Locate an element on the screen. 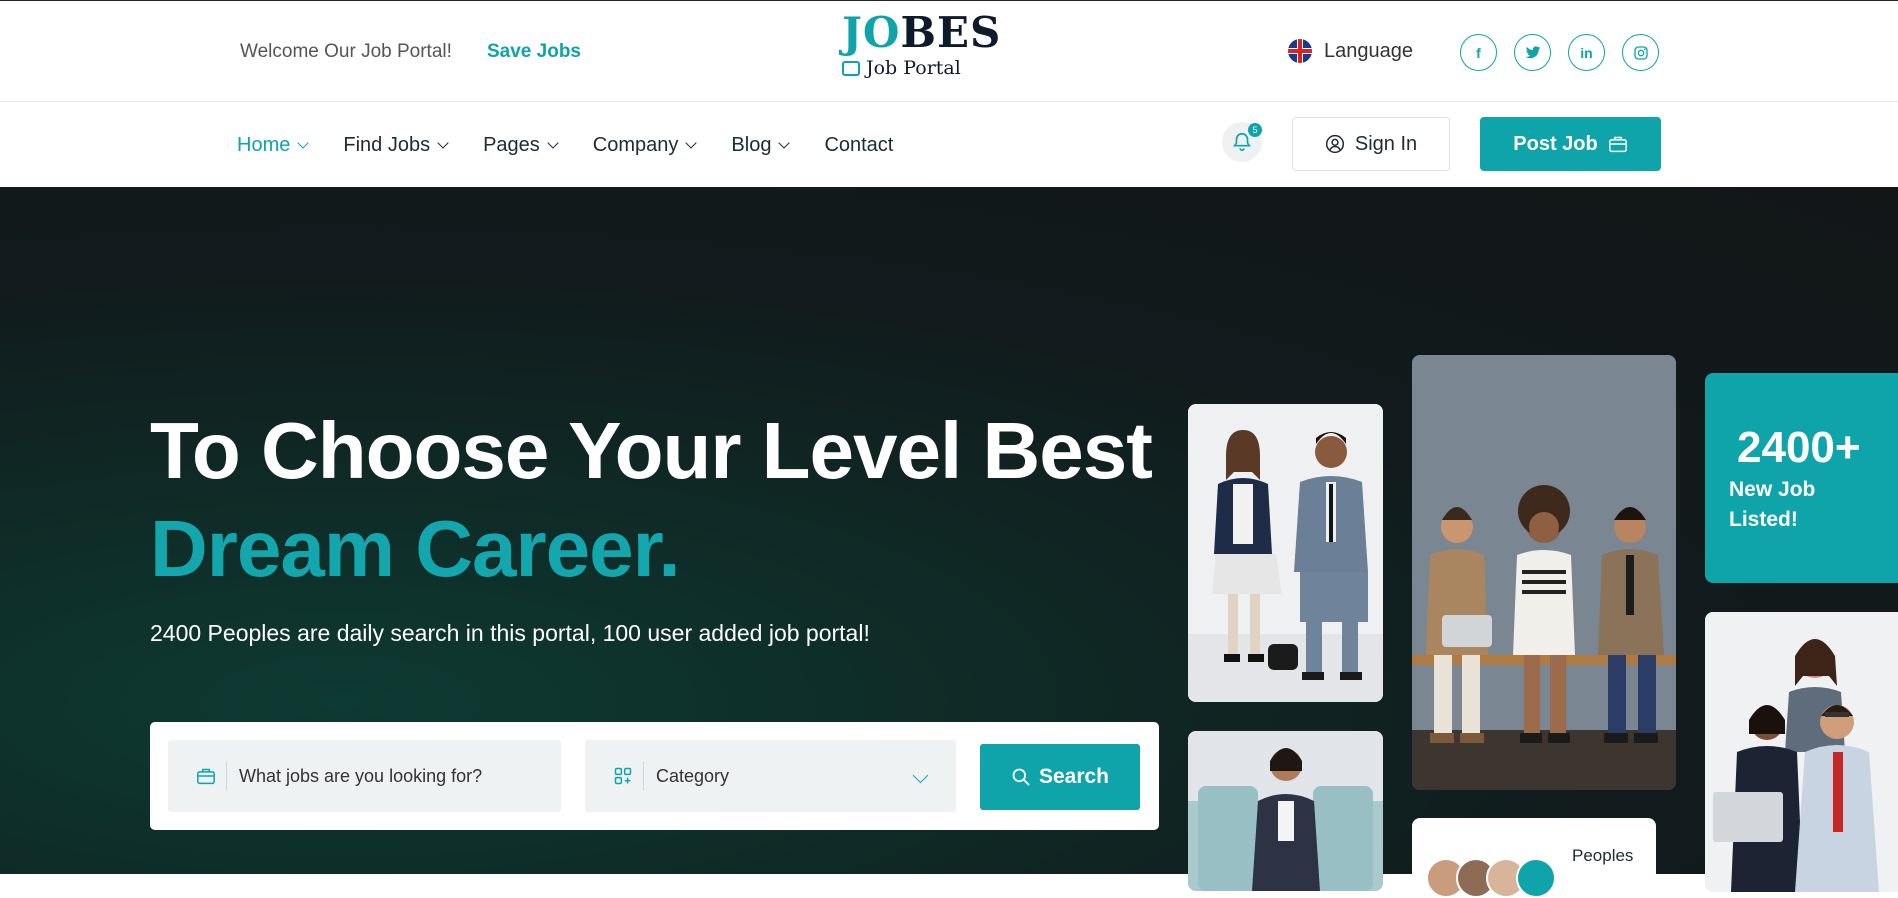 The height and width of the screenshot is (898, 1898). logo-jo: JO is located at coordinates (871, 32).